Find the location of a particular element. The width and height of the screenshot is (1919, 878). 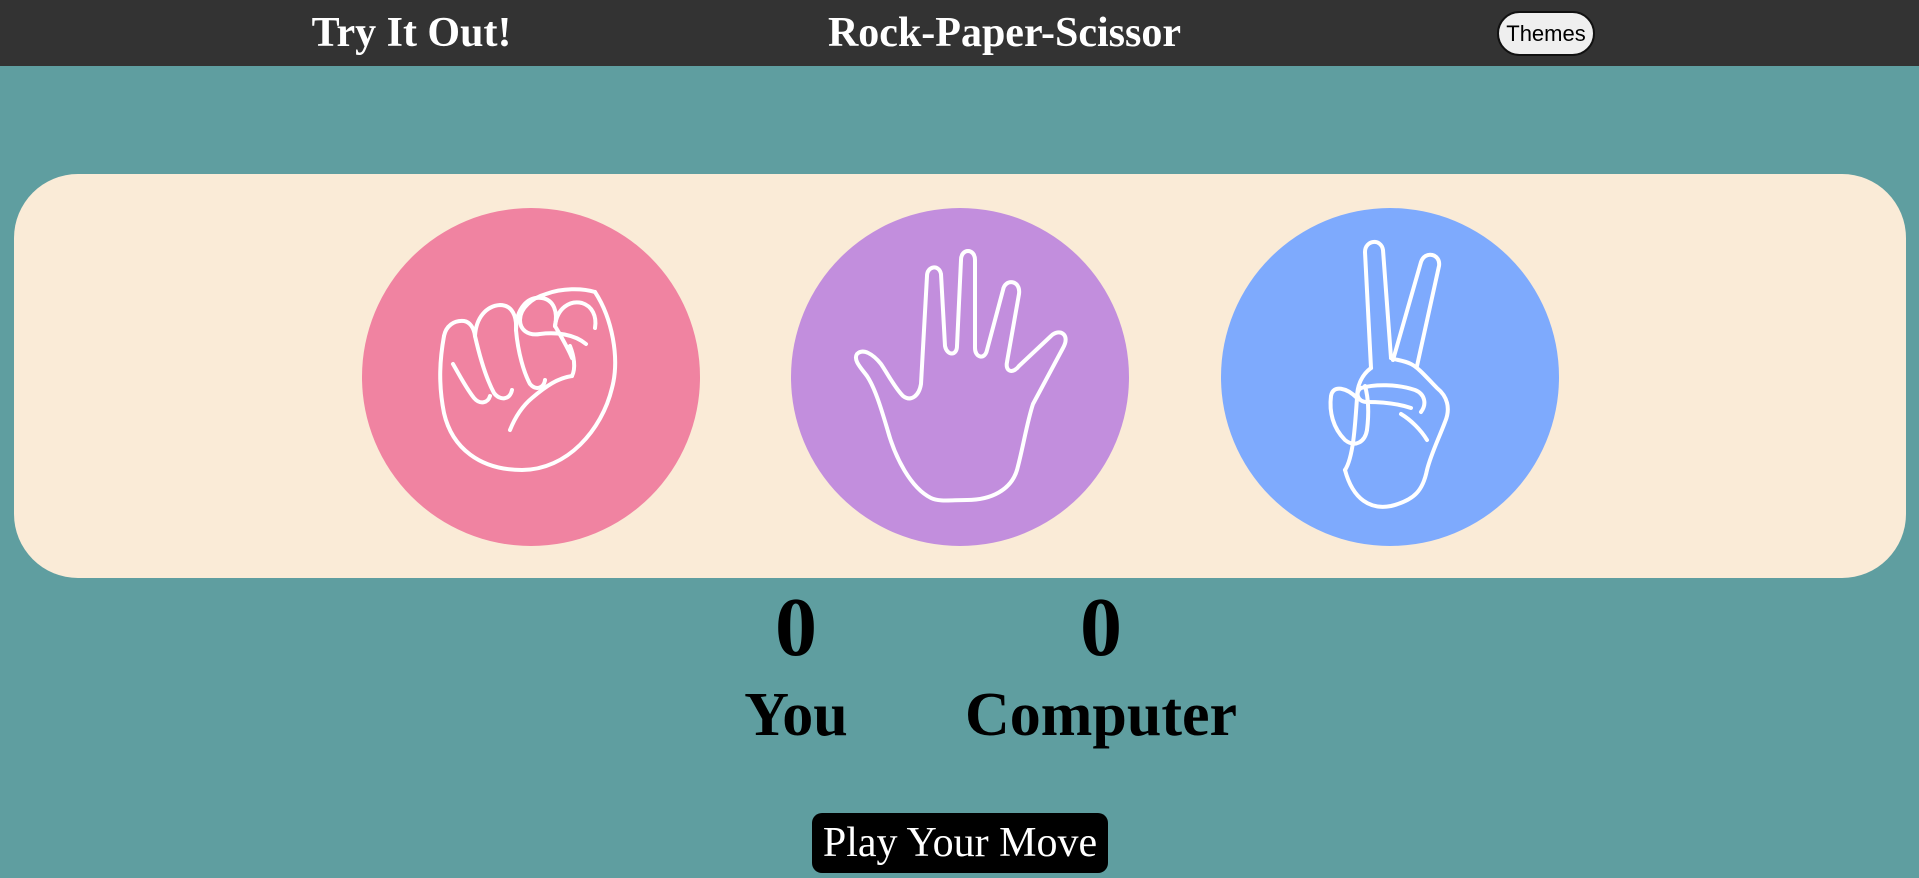

player-score: 0 is located at coordinates (796, 627).